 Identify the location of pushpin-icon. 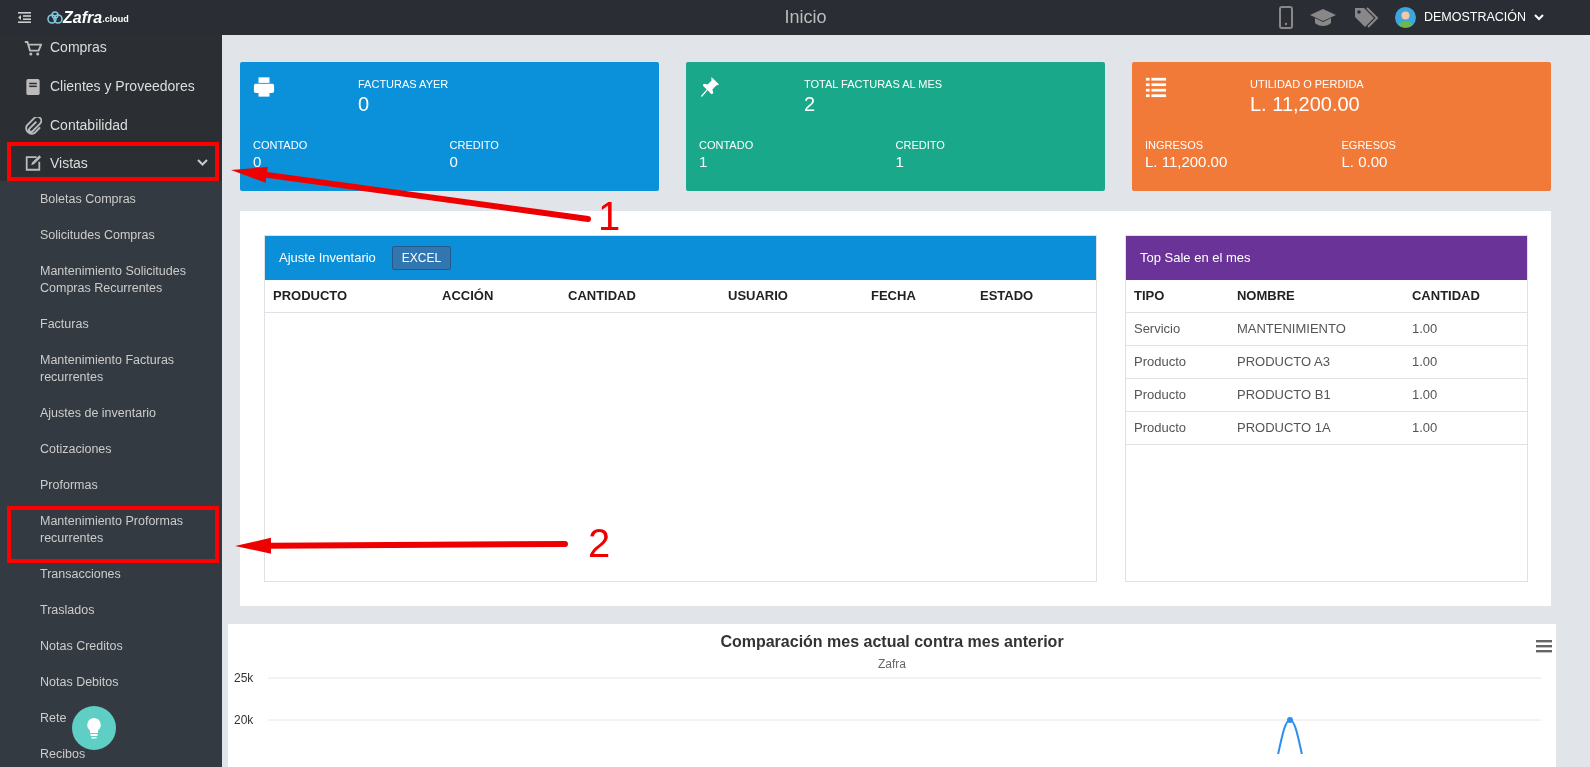
(710, 87).